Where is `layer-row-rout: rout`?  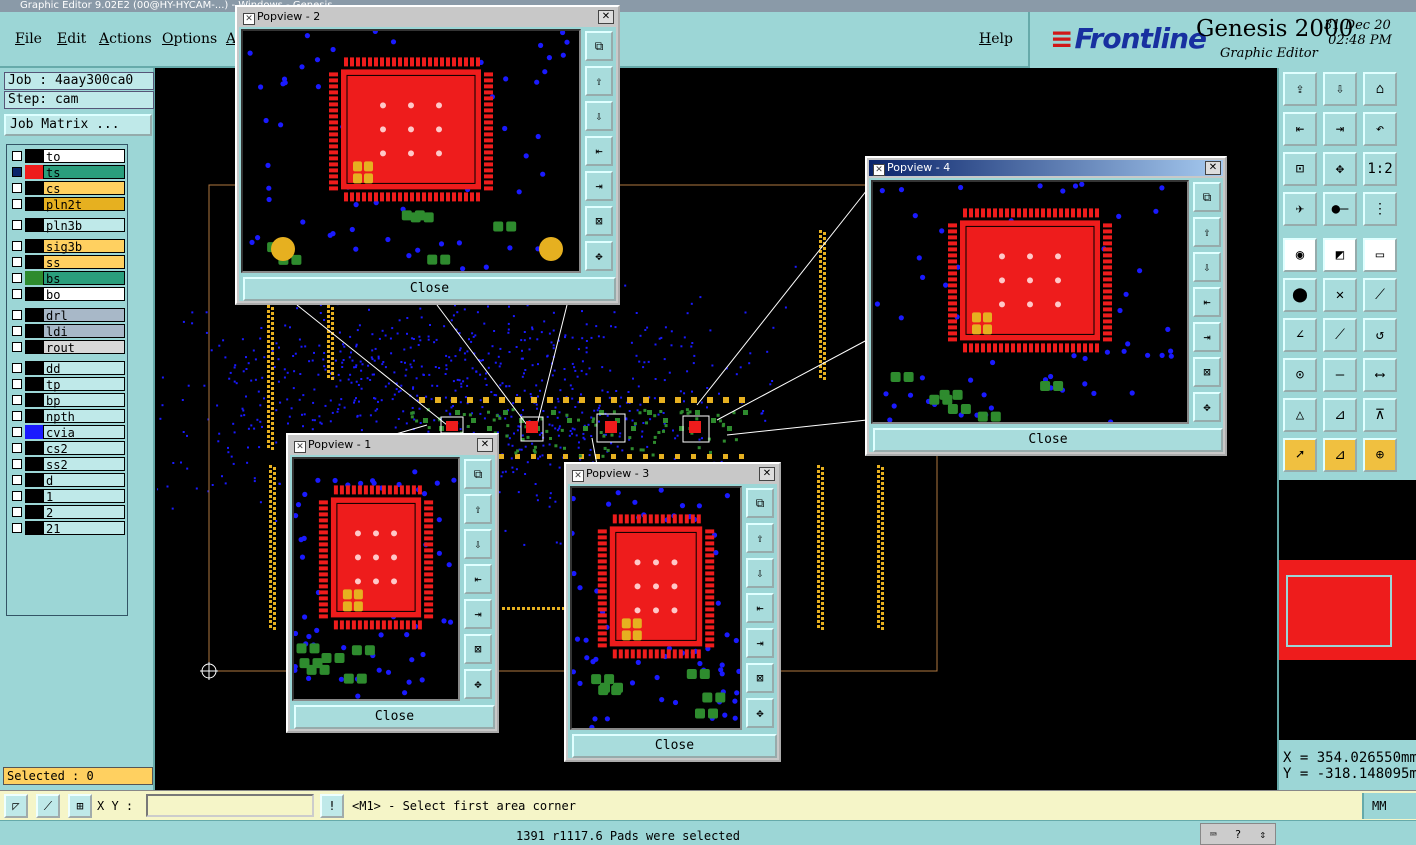
layer-row-rout: rout is located at coordinates (67, 347).